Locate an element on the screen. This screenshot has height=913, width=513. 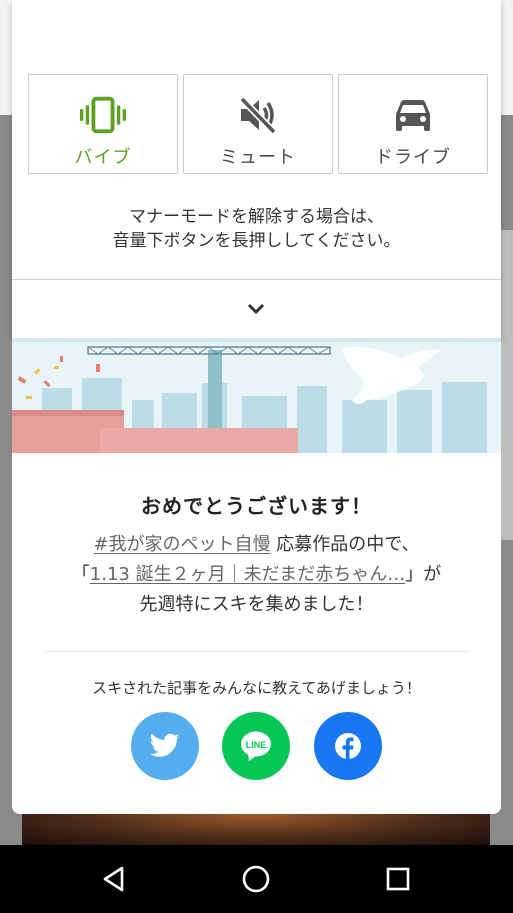
home-button is located at coordinates (256, 879).